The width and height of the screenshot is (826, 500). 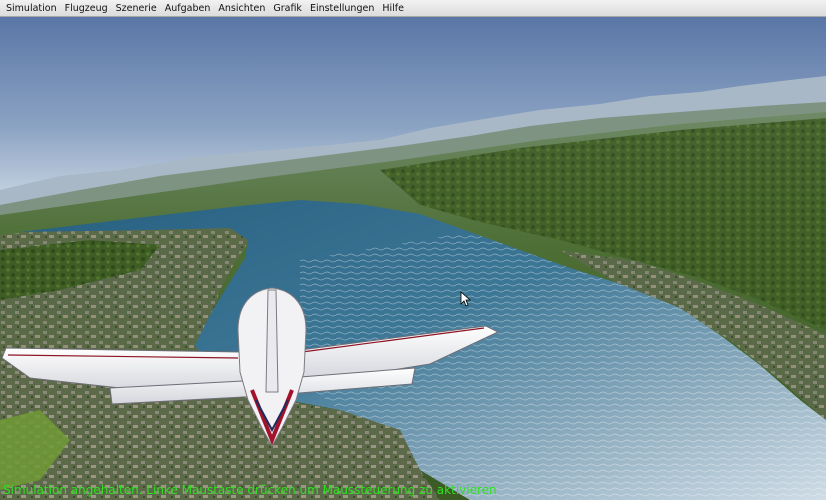 I want to click on menu-simulation: Simulation, so click(x=32, y=8).